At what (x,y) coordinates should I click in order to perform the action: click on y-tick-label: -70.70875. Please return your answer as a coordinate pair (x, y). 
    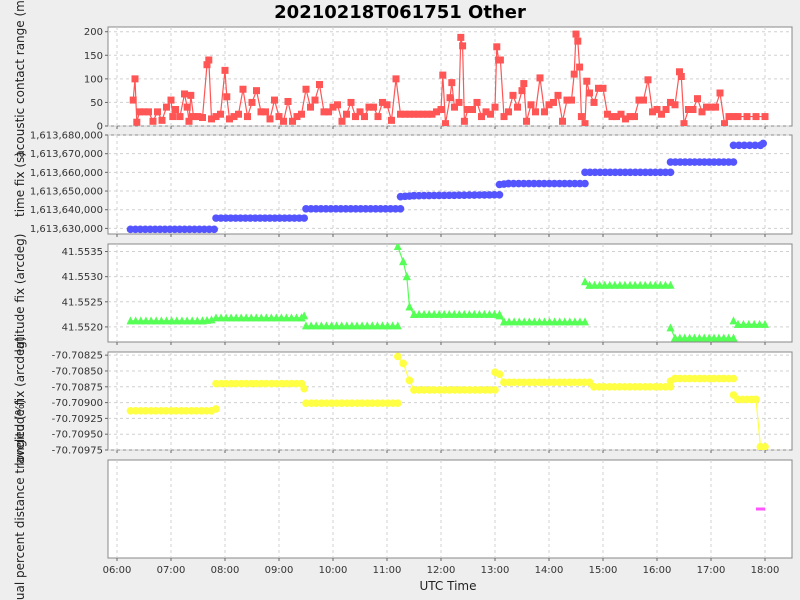
    Looking at the image, I should click on (77, 387).